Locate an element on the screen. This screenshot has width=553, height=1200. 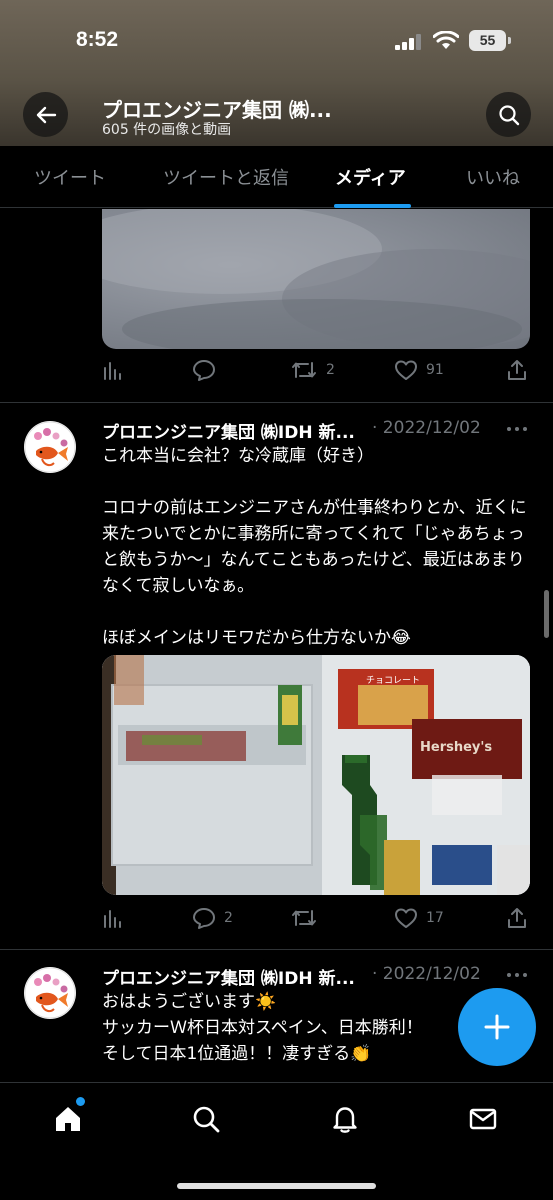
retweet-button is located at coordinates (304, 918).